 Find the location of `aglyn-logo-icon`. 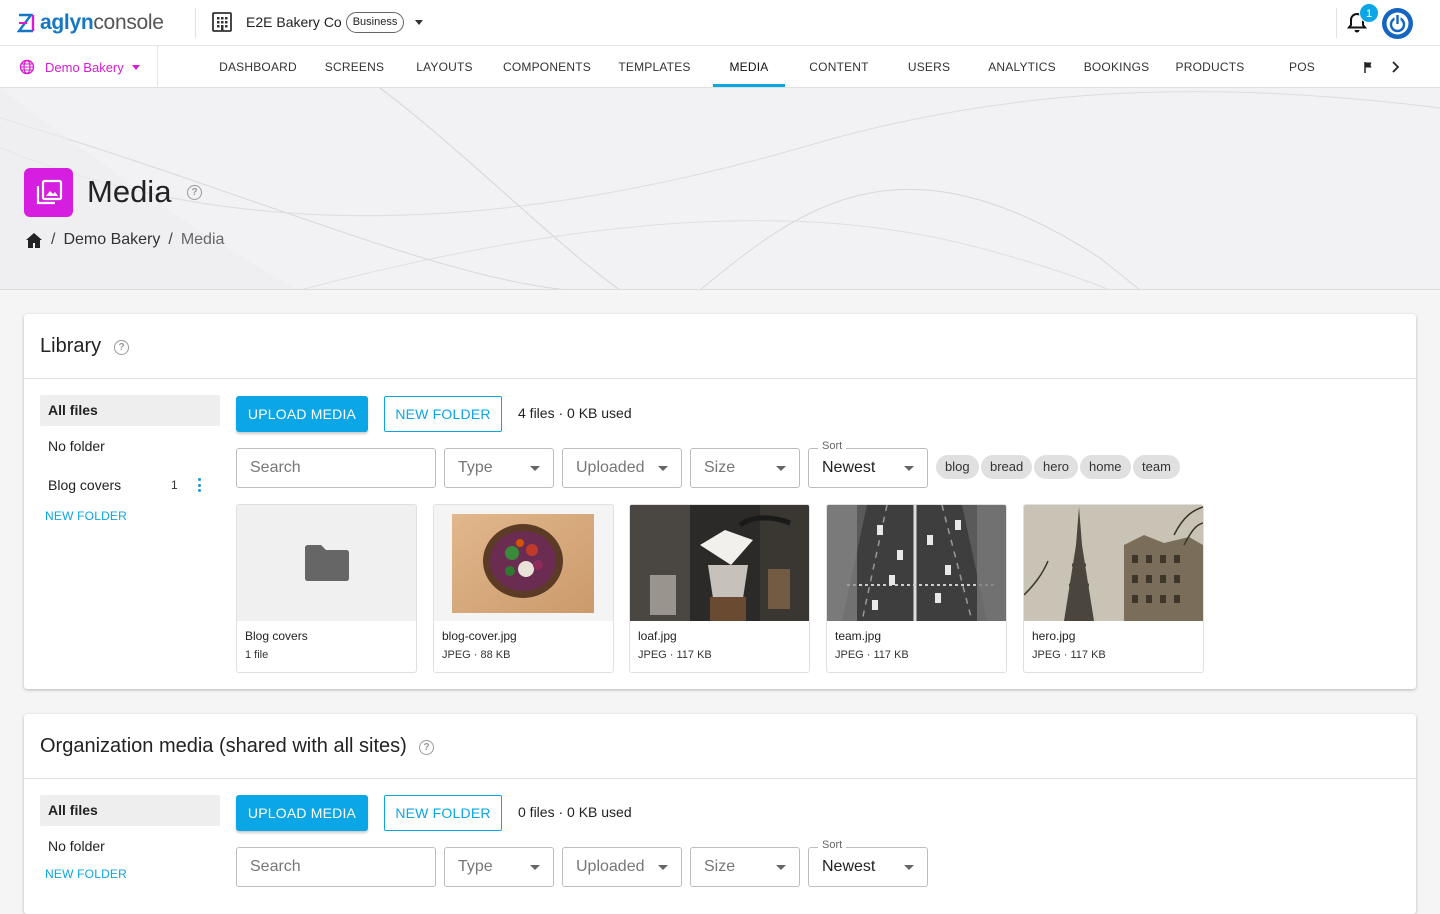

aglyn-logo-icon is located at coordinates (26, 23).